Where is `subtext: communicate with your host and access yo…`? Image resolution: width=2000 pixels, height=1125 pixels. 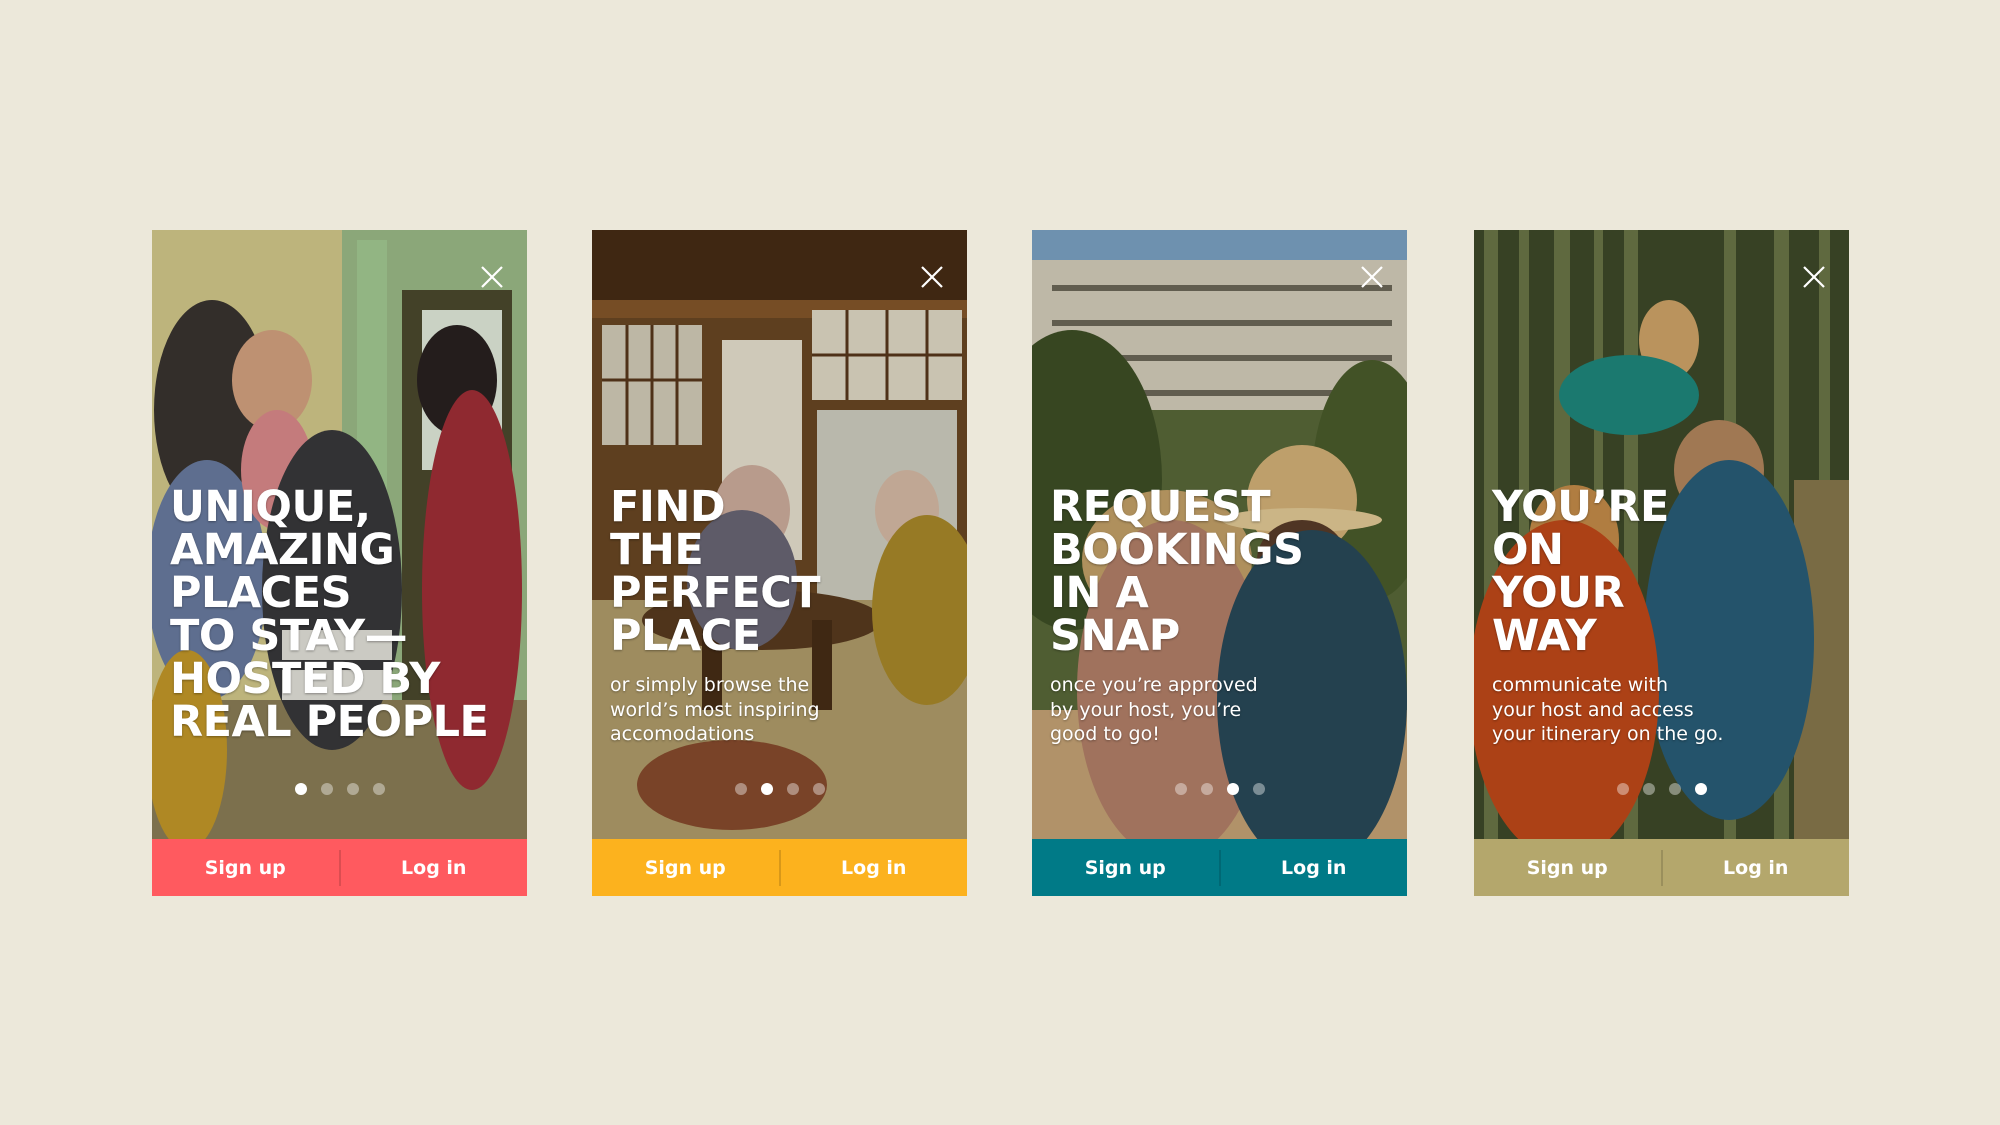
subtext: communicate with your host and access yo… is located at coordinates (1608, 709).